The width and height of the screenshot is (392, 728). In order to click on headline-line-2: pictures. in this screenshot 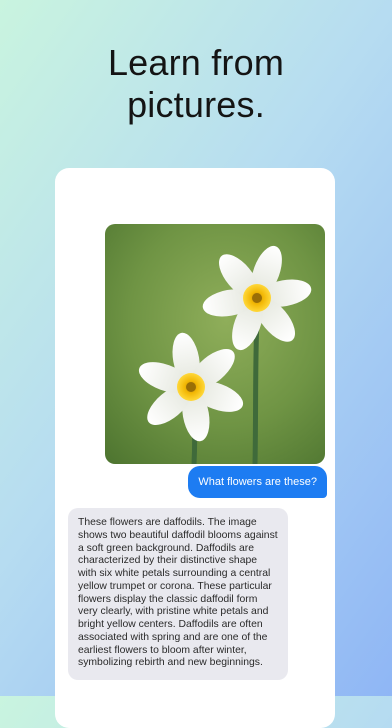, I will do `click(196, 104)`.